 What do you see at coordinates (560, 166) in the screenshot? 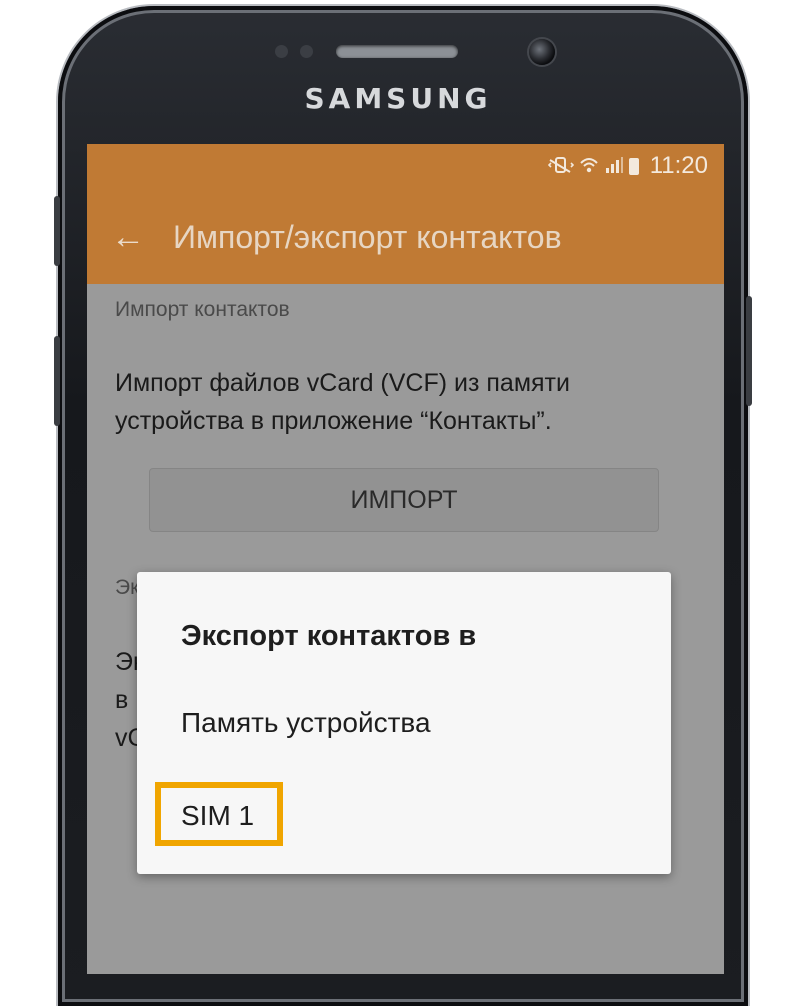
I see `mute-vibrate-icon` at bounding box center [560, 166].